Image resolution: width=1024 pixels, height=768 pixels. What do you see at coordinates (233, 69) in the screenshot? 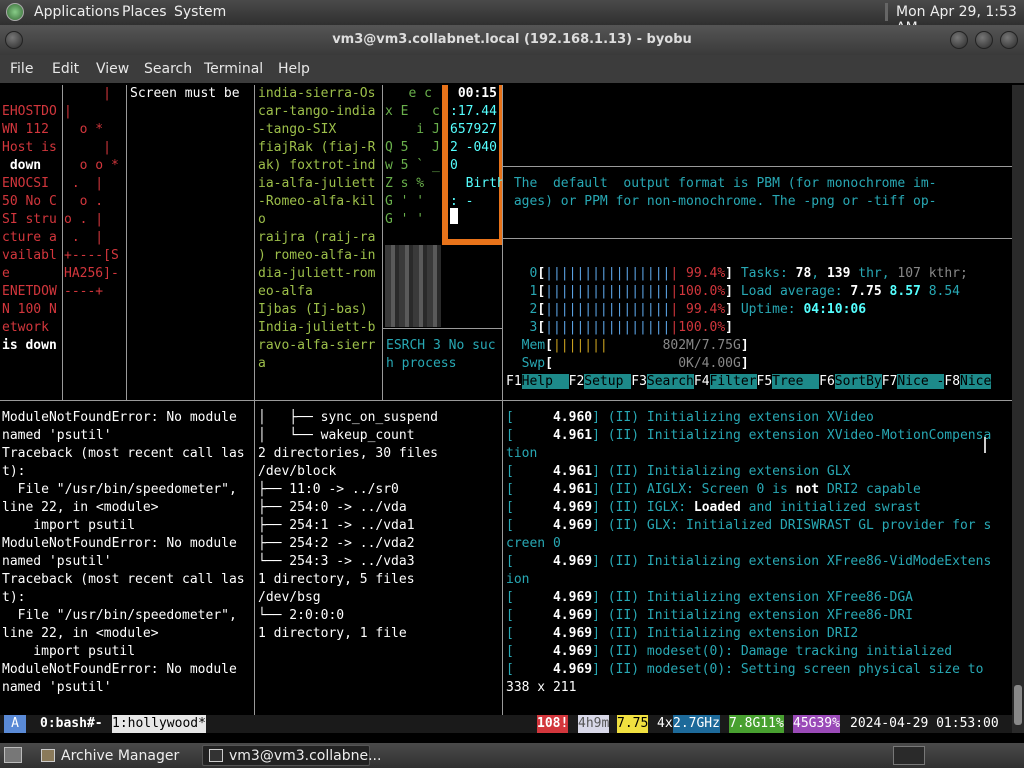
I see `menu-terminal: Terminal` at bounding box center [233, 69].